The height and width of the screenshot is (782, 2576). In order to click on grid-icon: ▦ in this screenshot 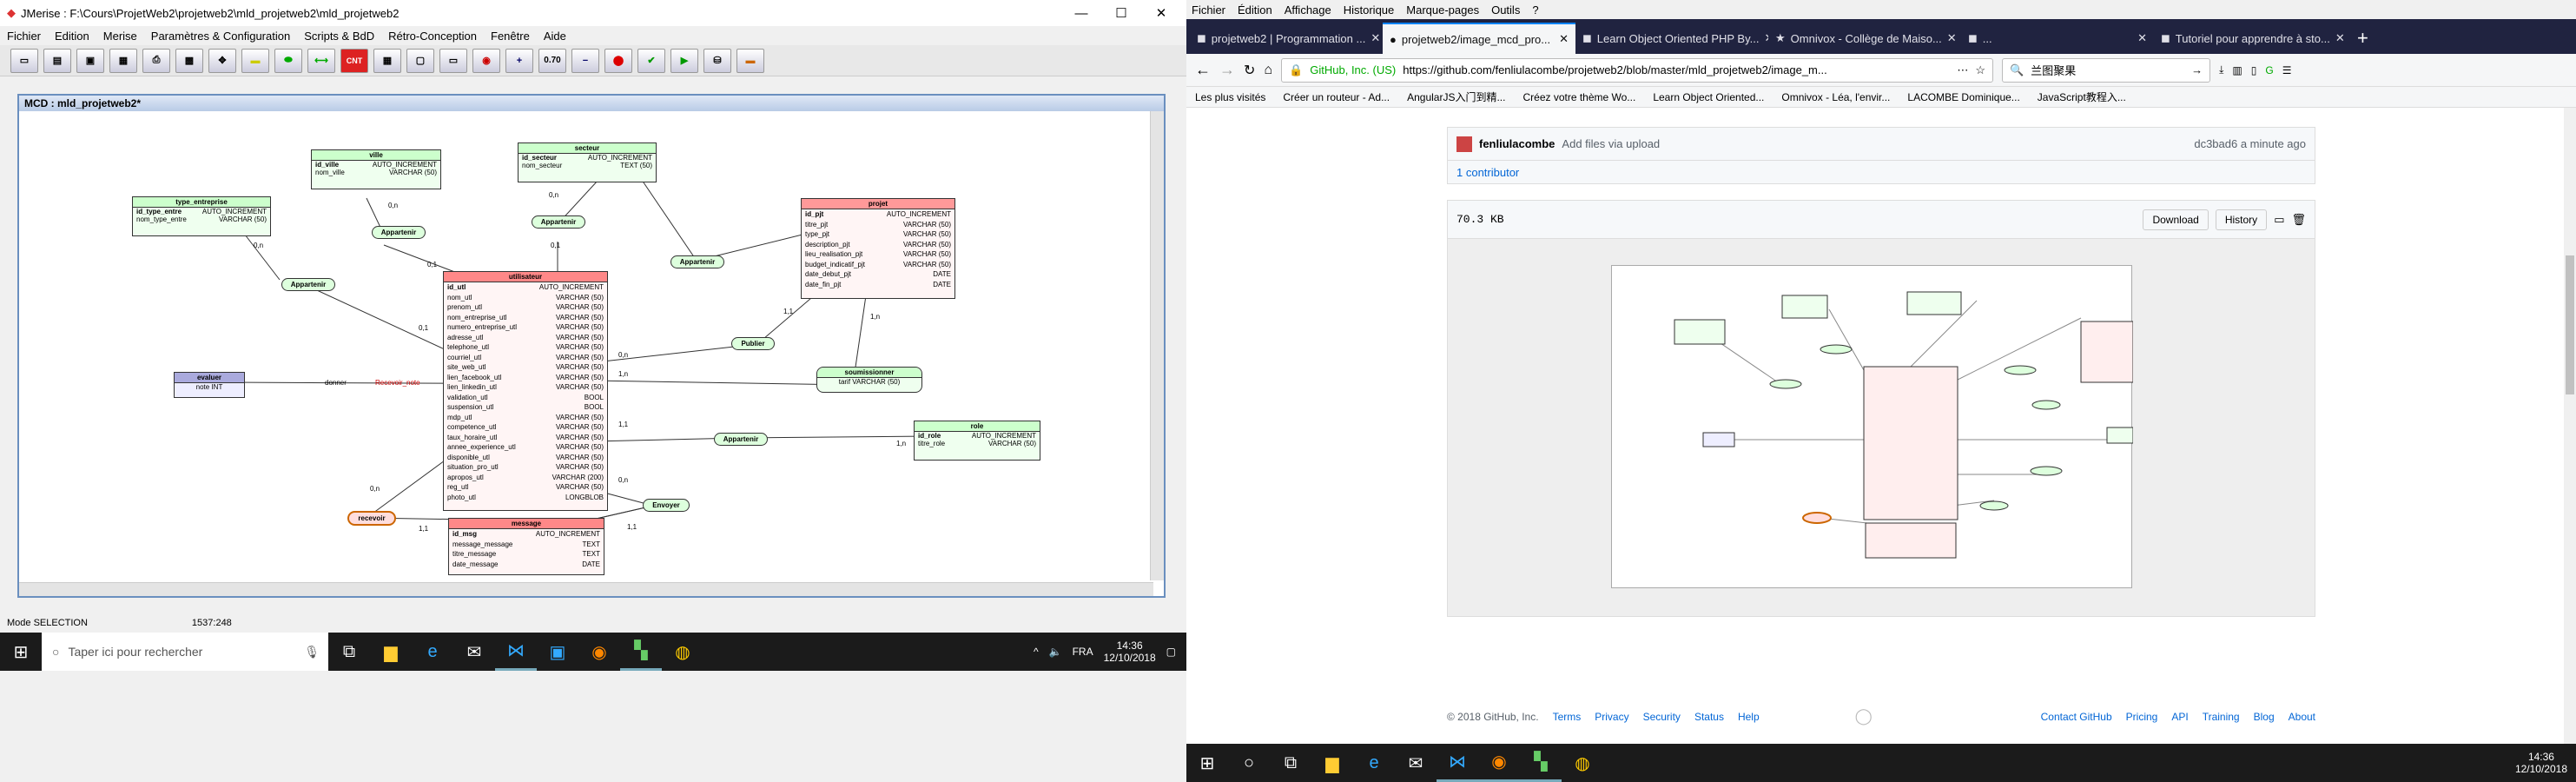, I will do `click(387, 60)`.